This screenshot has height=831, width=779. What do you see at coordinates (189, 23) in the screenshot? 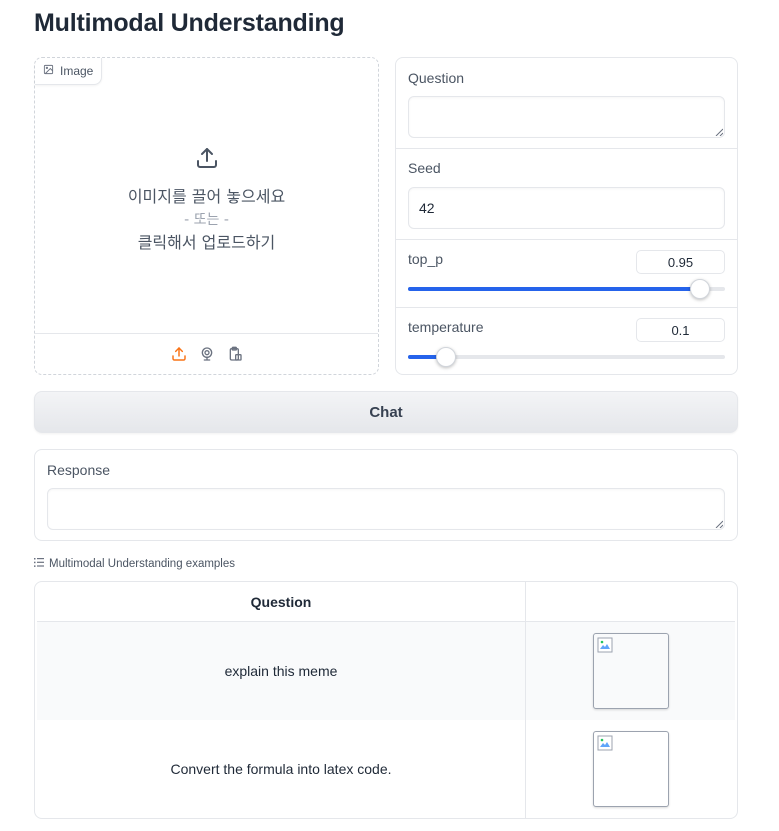
I see `page-title: Multimodal Understanding` at bounding box center [189, 23].